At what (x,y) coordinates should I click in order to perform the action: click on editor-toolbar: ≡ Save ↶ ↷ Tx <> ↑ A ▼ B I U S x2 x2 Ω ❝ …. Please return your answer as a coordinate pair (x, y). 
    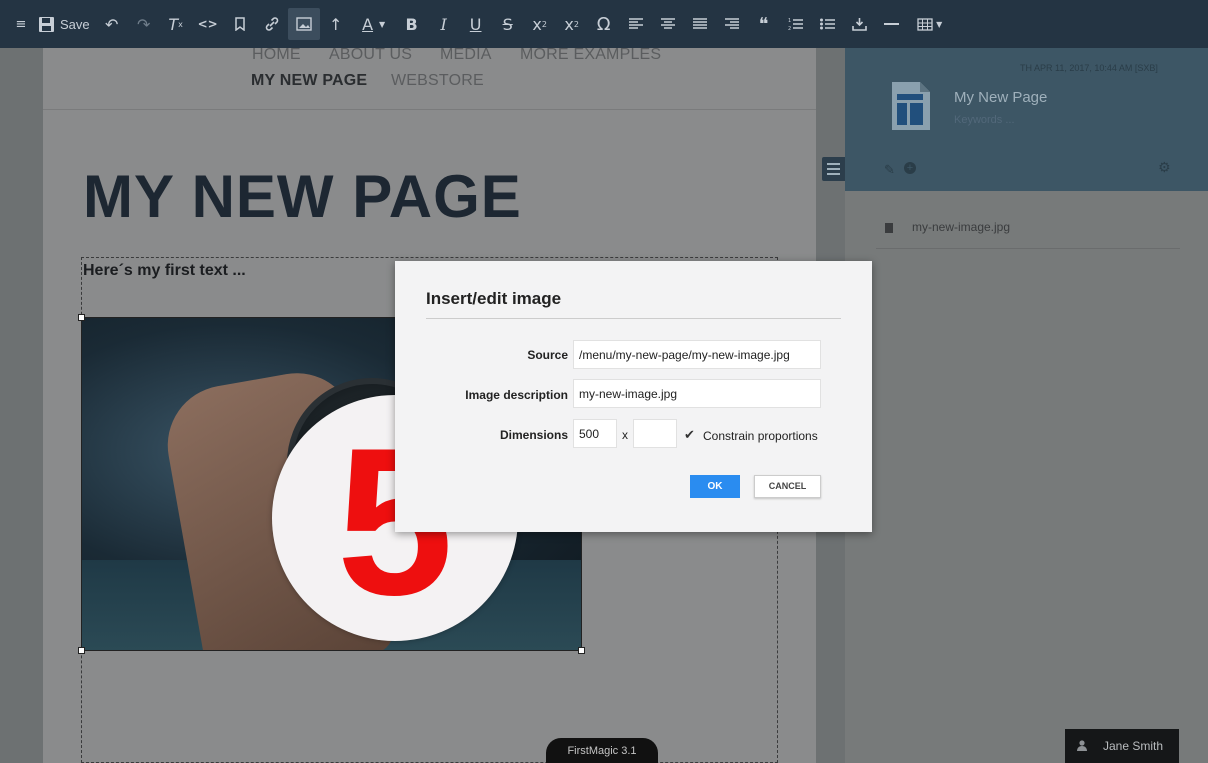
    Looking at the image, I should click on (604, 24).